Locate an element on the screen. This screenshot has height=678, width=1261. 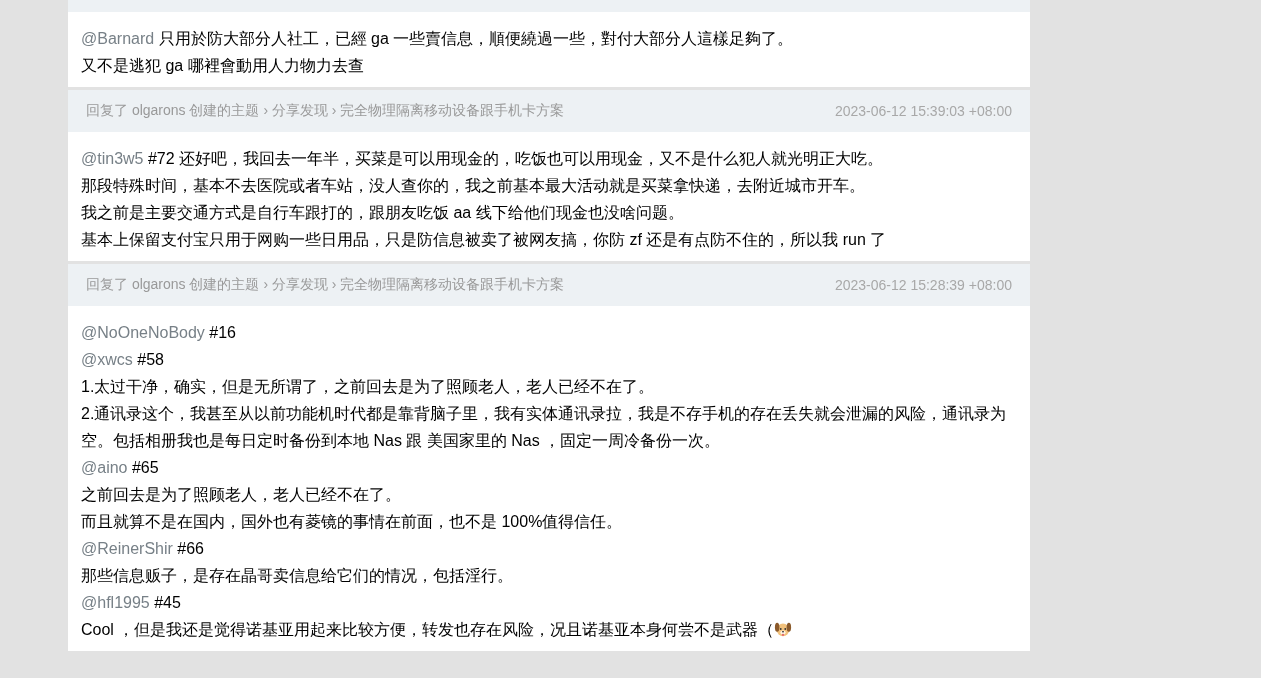
reply-line: 那段特殊时间，基本不去医院或者车站，没人查你的，我之前基本最大活动就是买菜拿快递，去附近城市开车。 is located at coordinates (473, 186).